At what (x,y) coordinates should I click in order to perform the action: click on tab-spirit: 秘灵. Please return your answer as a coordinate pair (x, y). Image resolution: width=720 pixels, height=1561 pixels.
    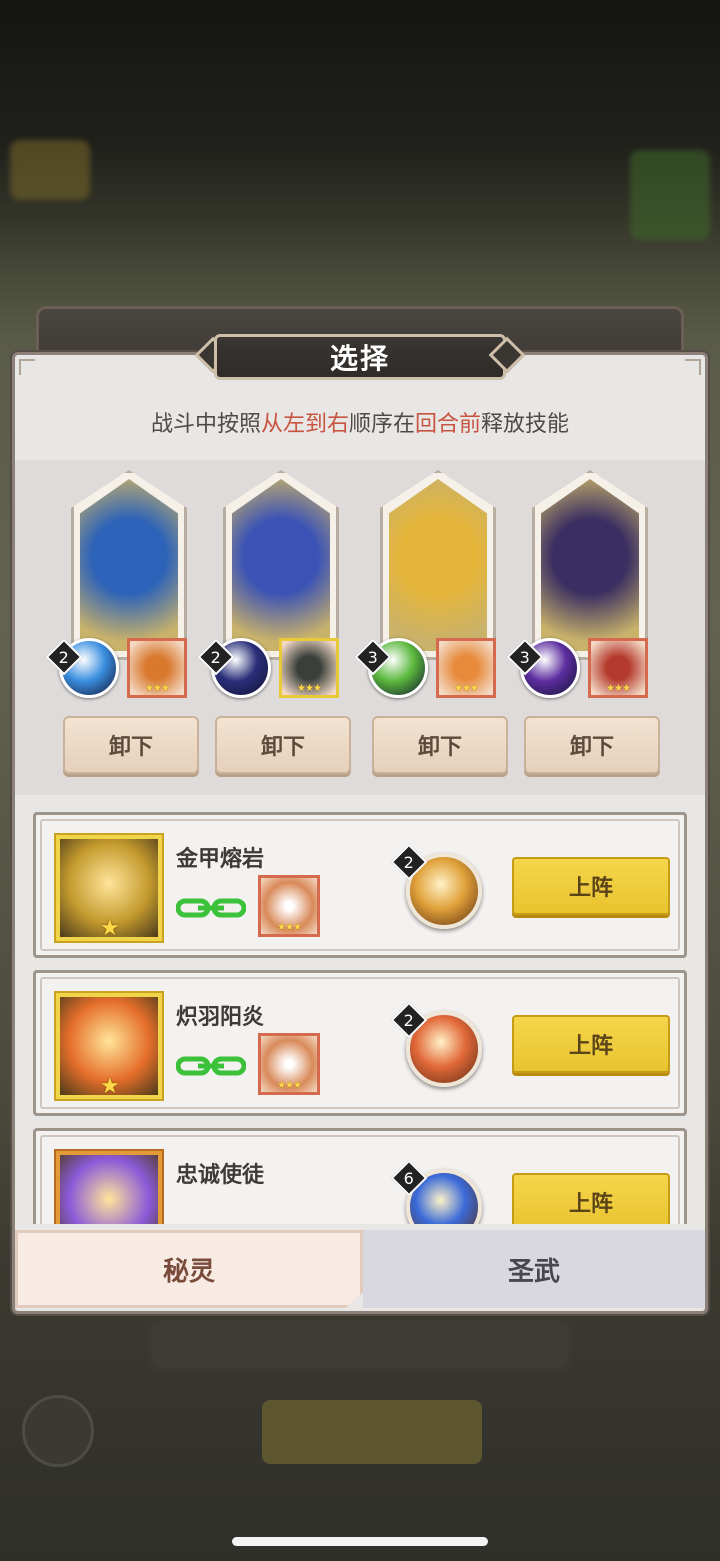
    Looking at the image, I should click on (189, 1269).